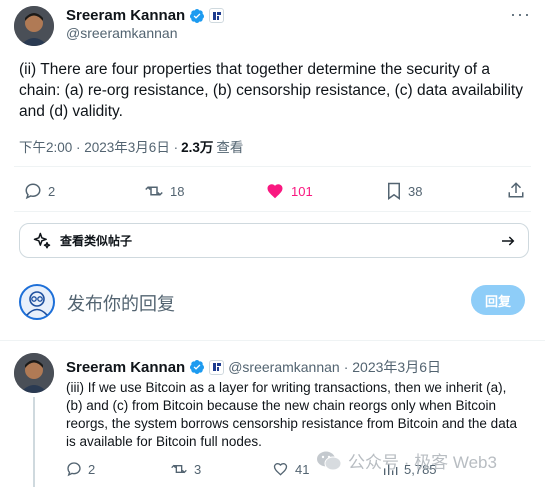  What do you see at coordinates (392, 367) in the screenshot?
I see `reply-date: · 2023年3月6日` at bounding box center [392, 367].